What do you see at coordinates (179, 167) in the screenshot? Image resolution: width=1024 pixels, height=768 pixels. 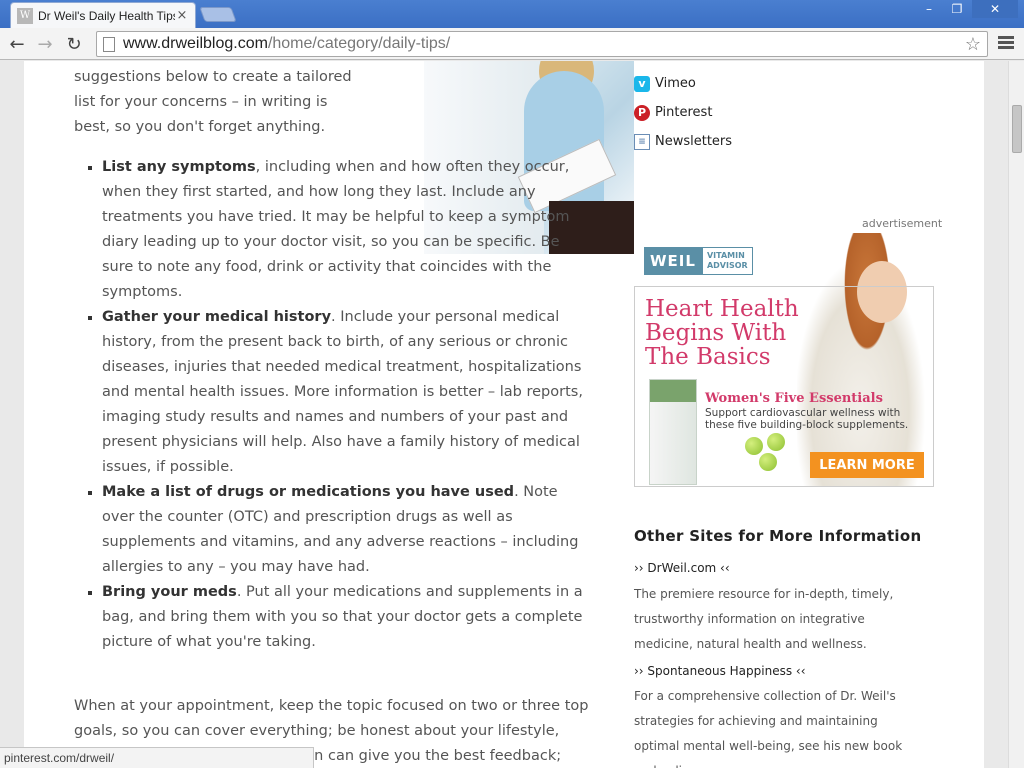 I see `list-item-lead: List any symptoms` at bounding box center [179, 167].